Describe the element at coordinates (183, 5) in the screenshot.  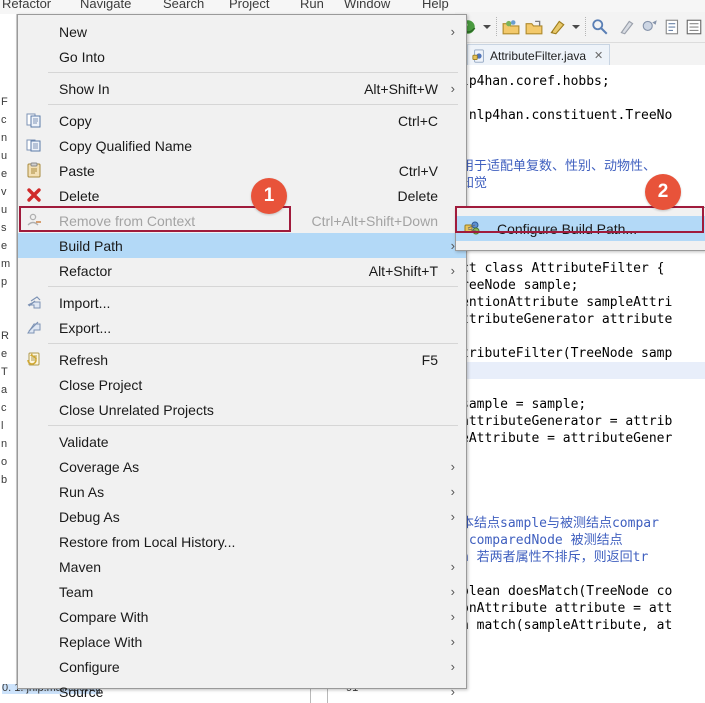
I see `menubar-item-search: Search` at that location.